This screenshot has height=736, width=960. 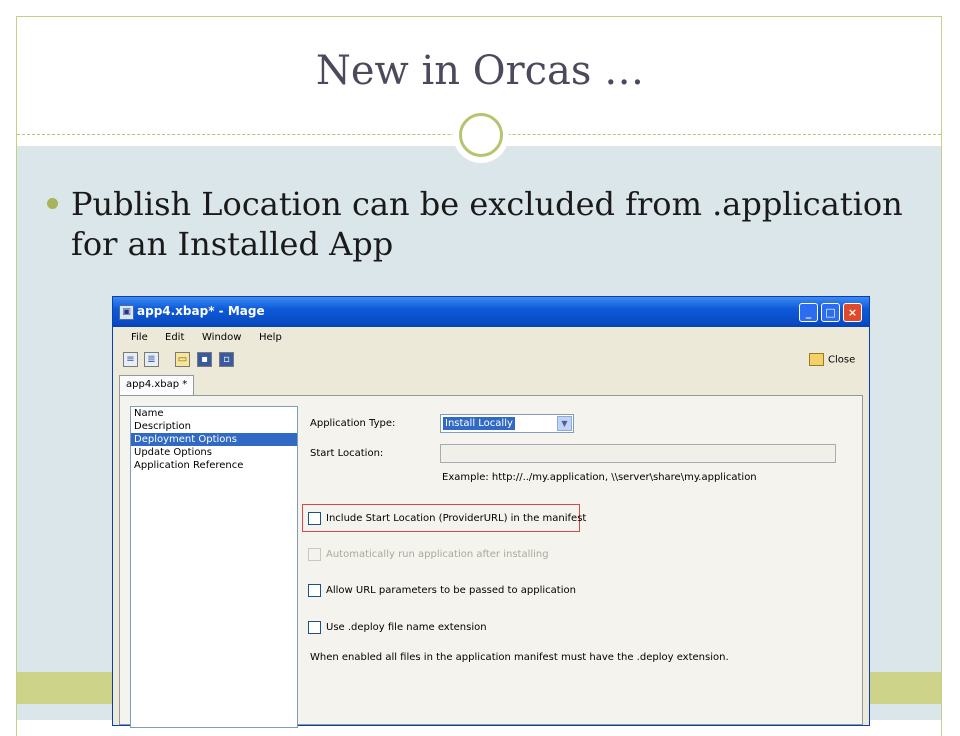 I want to click on maximize-button: □, so click(x=830, y=312).